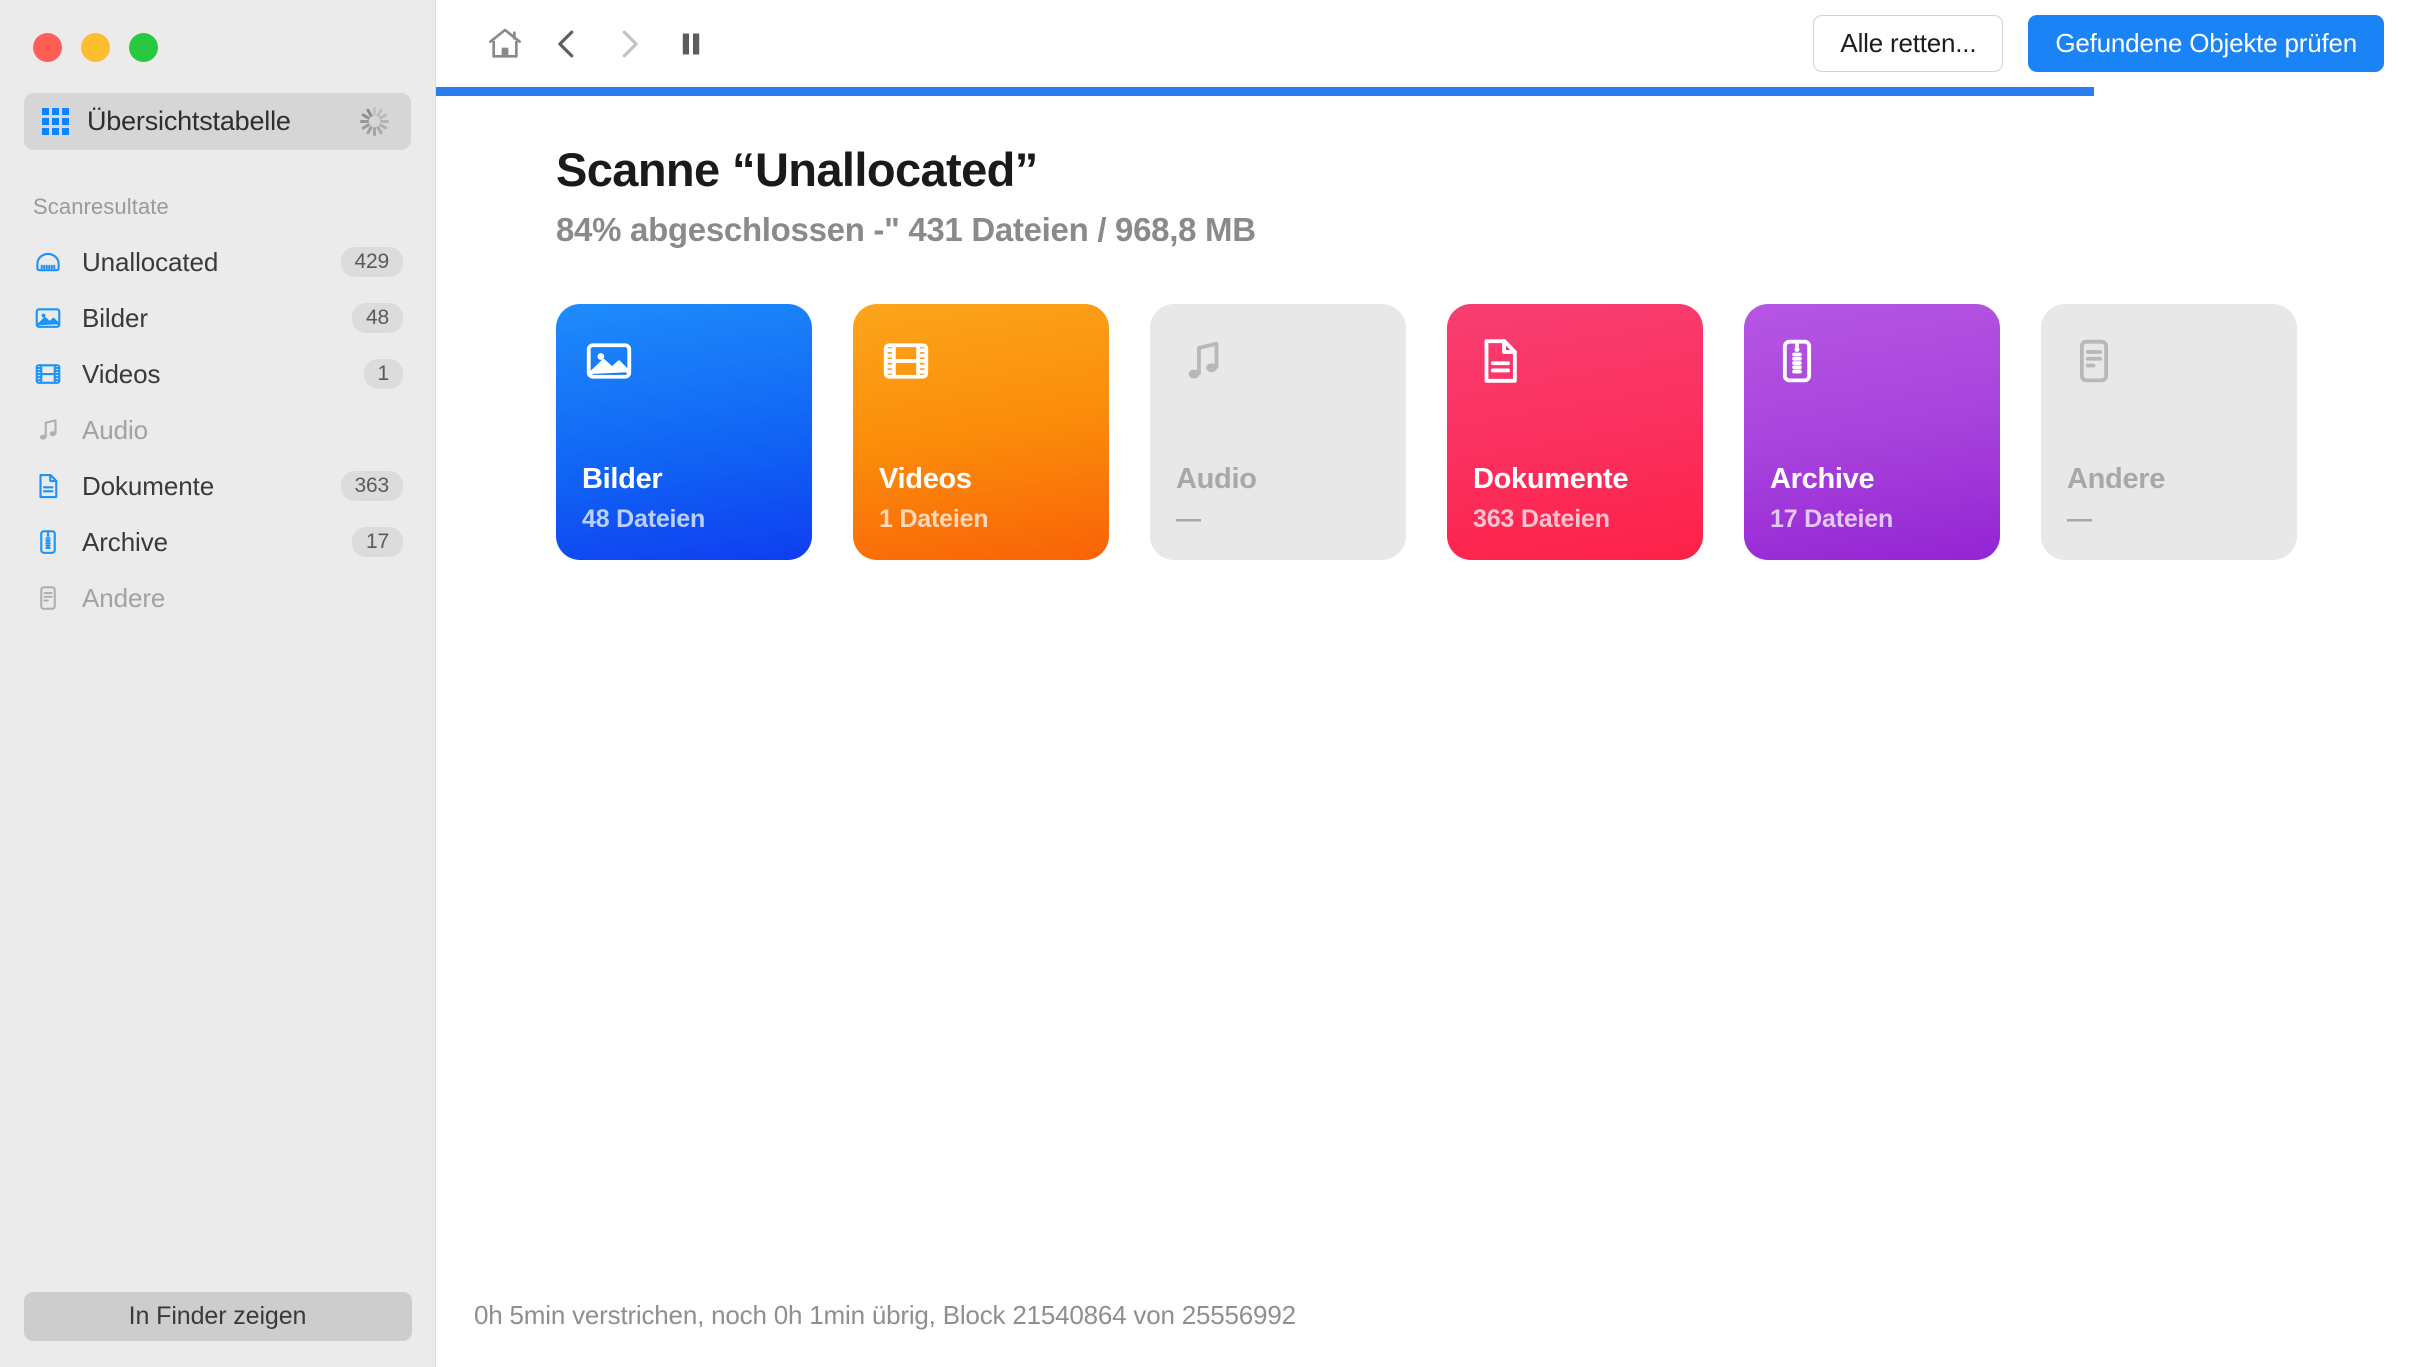 This screenshot has width=2410, height=1367. I want to click on grid-icon, so click(55, 121).